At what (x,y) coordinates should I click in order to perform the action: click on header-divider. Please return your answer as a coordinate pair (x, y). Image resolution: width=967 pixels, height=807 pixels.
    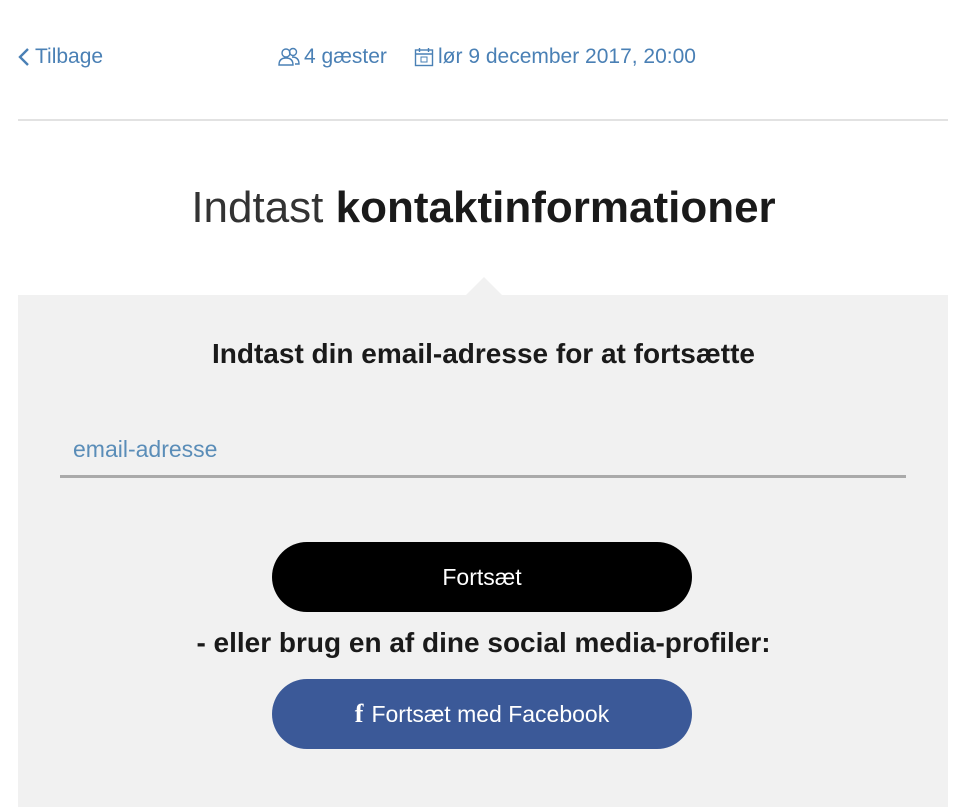
    Looking at the image, I should click on (483, 120).